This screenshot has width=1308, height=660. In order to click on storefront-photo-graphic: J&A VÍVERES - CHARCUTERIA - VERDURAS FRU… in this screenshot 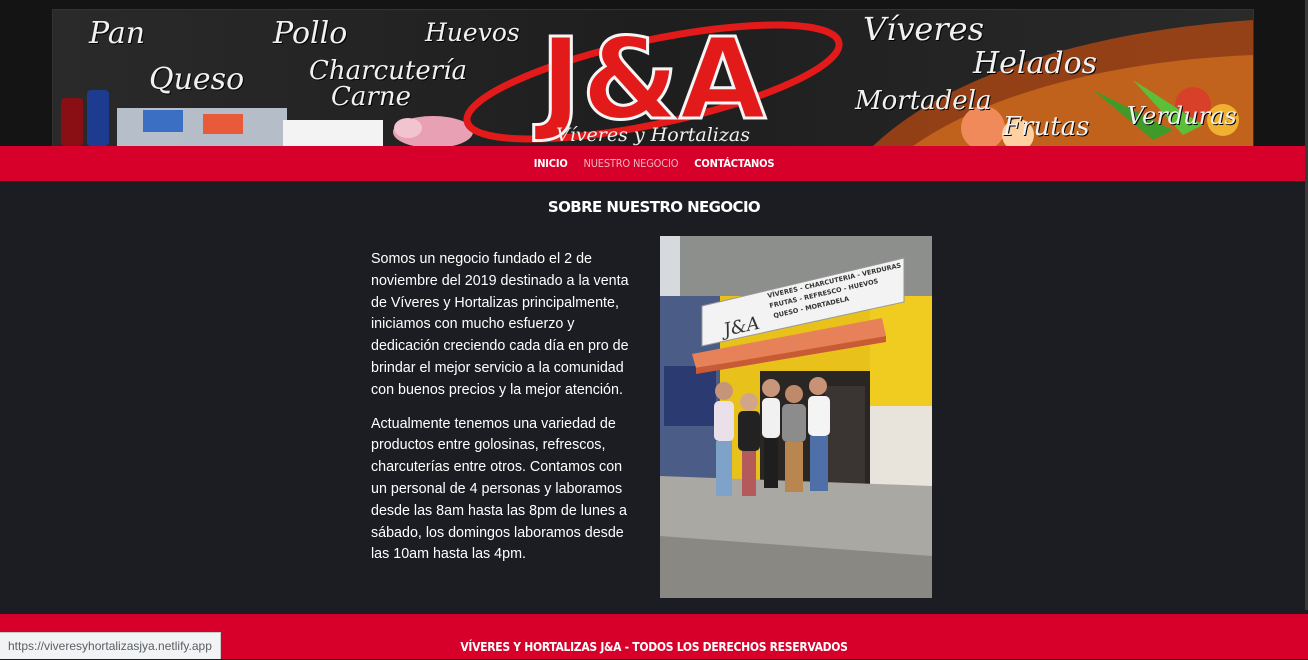, I will do `click(796, 417)`.